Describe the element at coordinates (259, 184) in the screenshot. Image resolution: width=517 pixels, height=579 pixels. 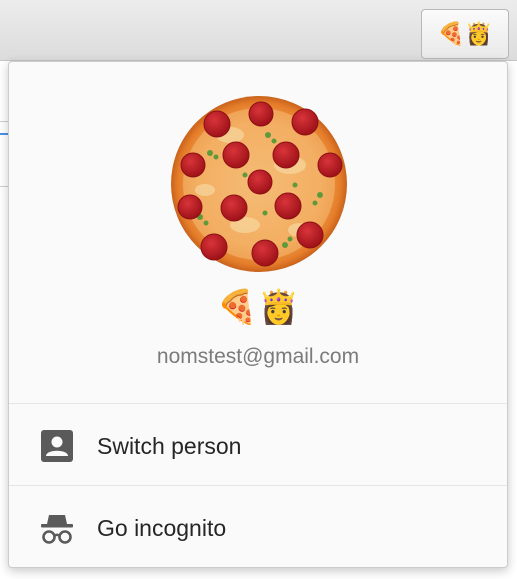
I see `profile-avatar-image` at that location.